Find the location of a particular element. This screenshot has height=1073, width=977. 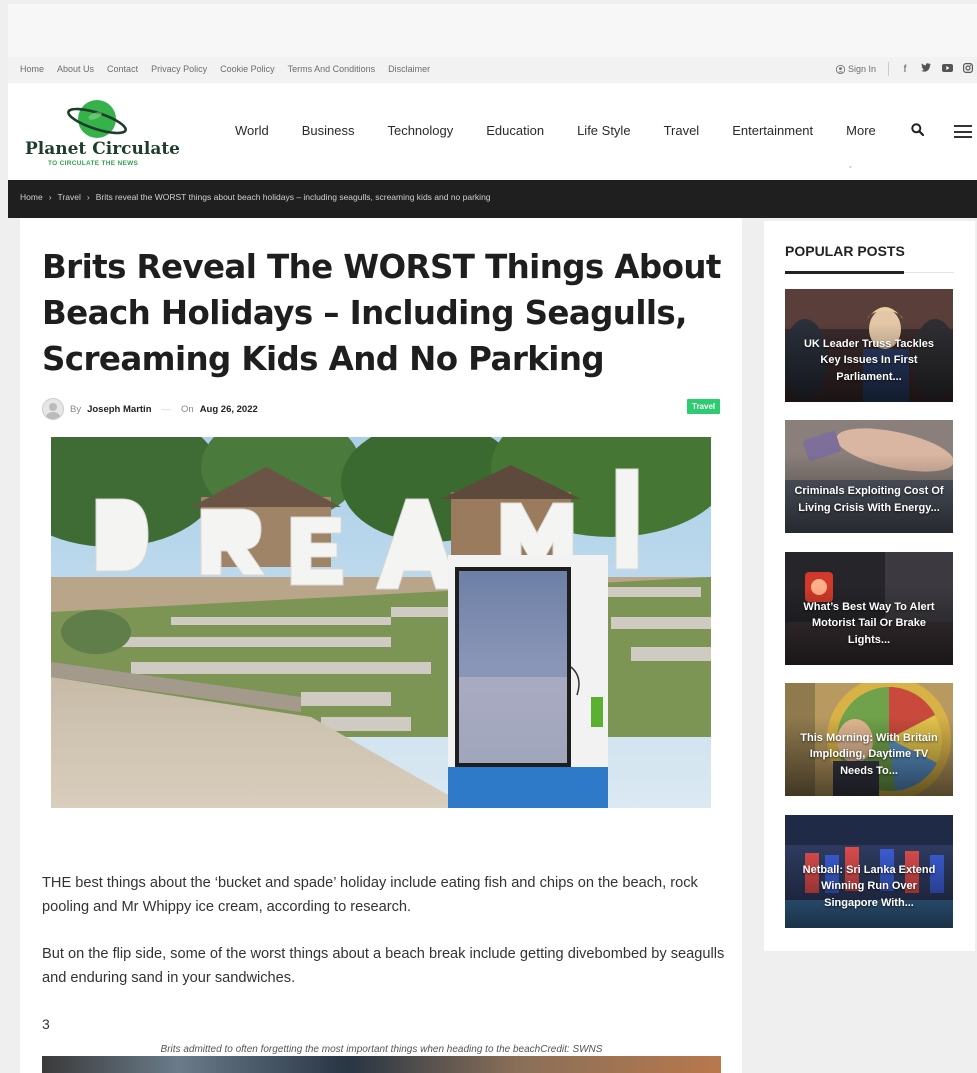

nav-item-more: More is located at coordinates (861, 130).